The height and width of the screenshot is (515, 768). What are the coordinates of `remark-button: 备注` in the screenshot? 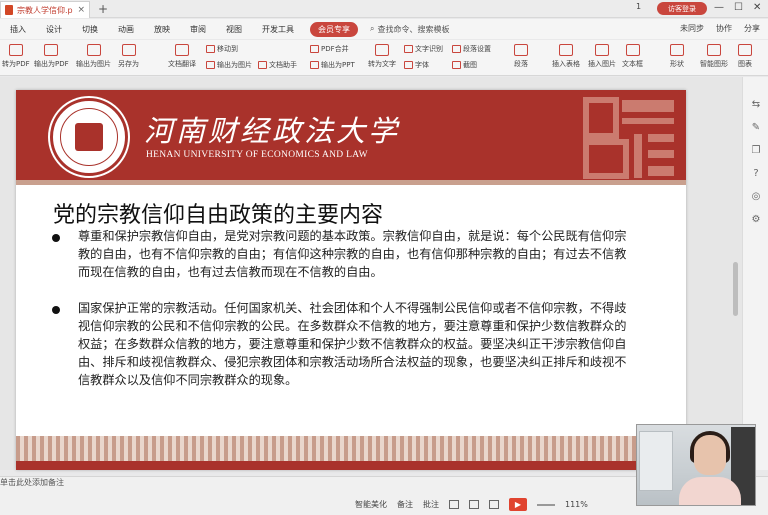 It's located at (405, 504).